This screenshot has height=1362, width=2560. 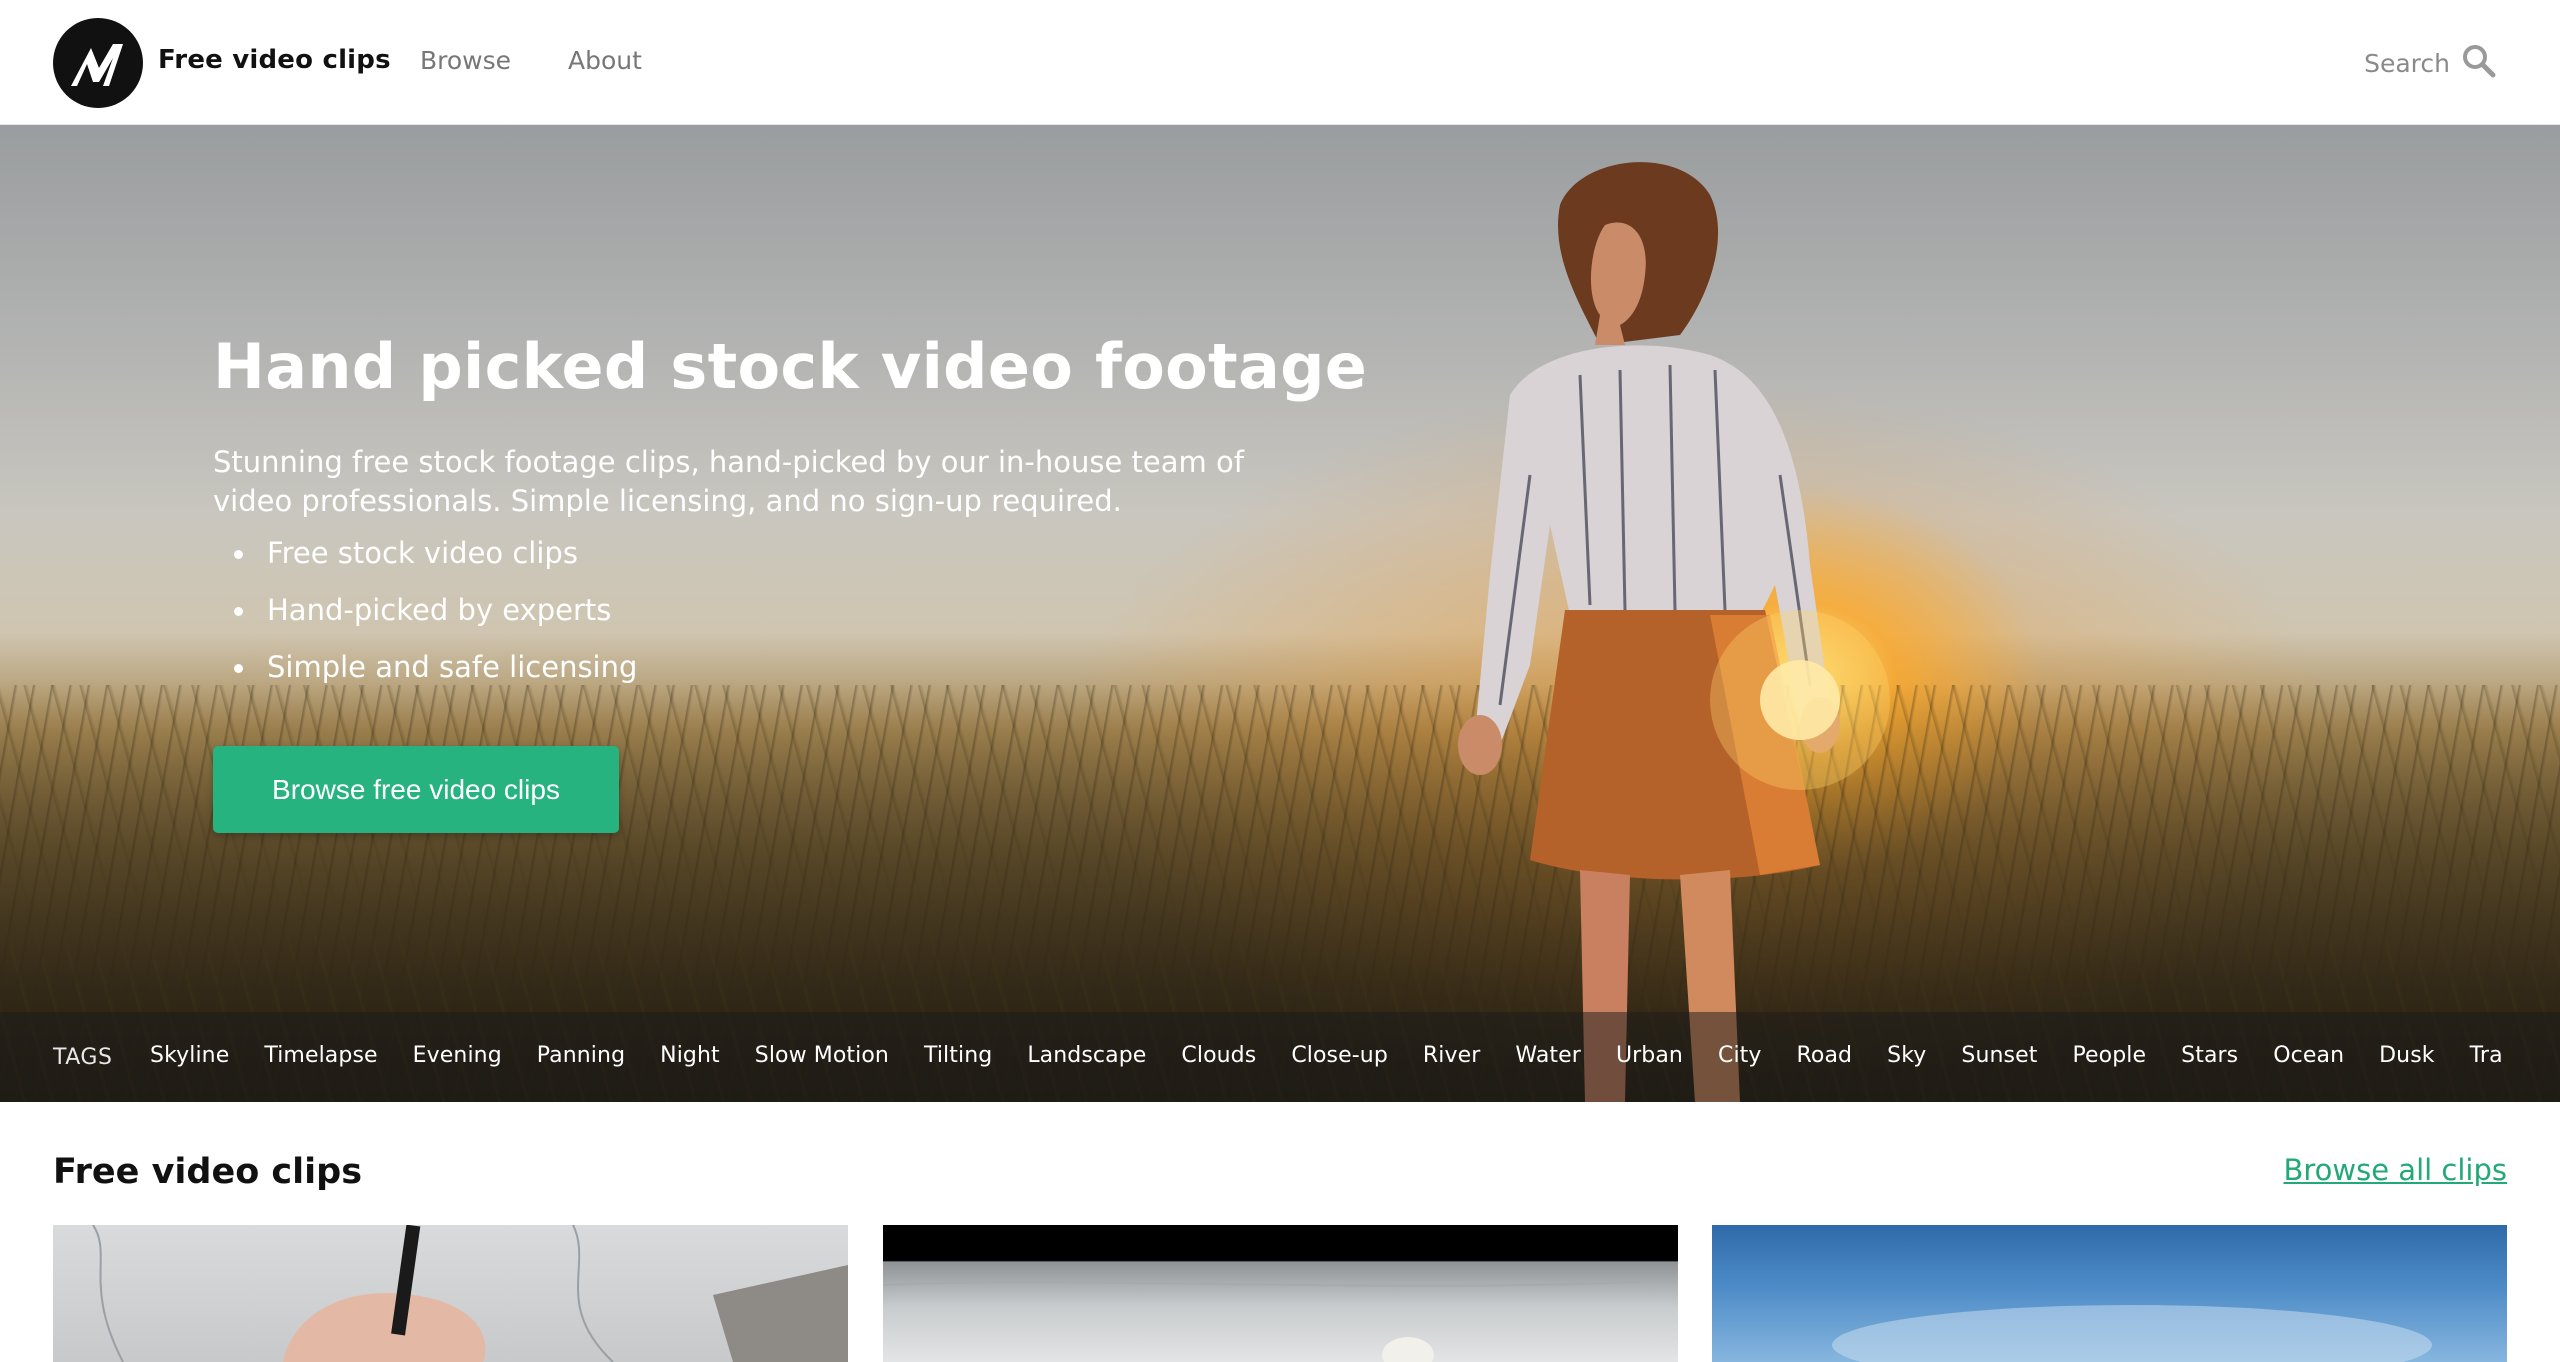 I want to click on search-icon, so click(x=2479, y=61).